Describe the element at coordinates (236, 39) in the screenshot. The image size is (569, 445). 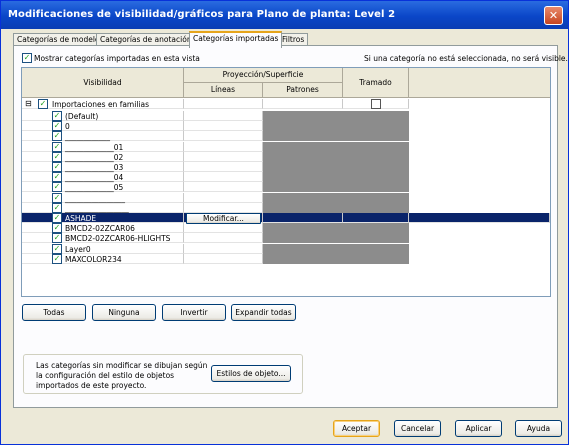
I see `tab-imported-categories: Categorías importadas` at that location.